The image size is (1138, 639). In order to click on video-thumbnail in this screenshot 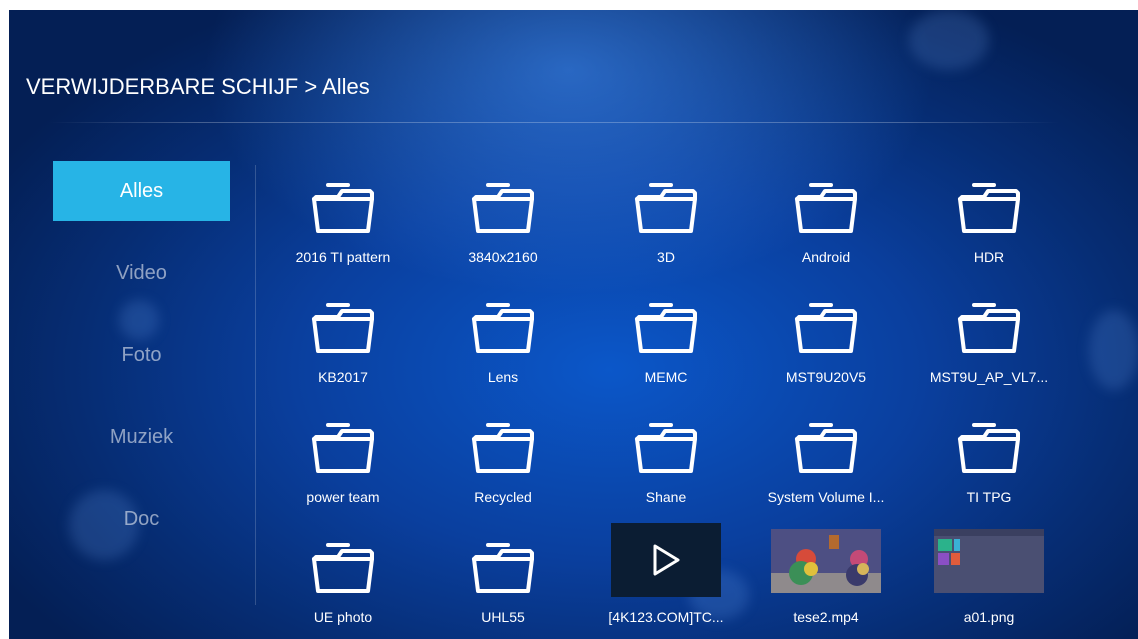, I will do `click(826, 561)`.